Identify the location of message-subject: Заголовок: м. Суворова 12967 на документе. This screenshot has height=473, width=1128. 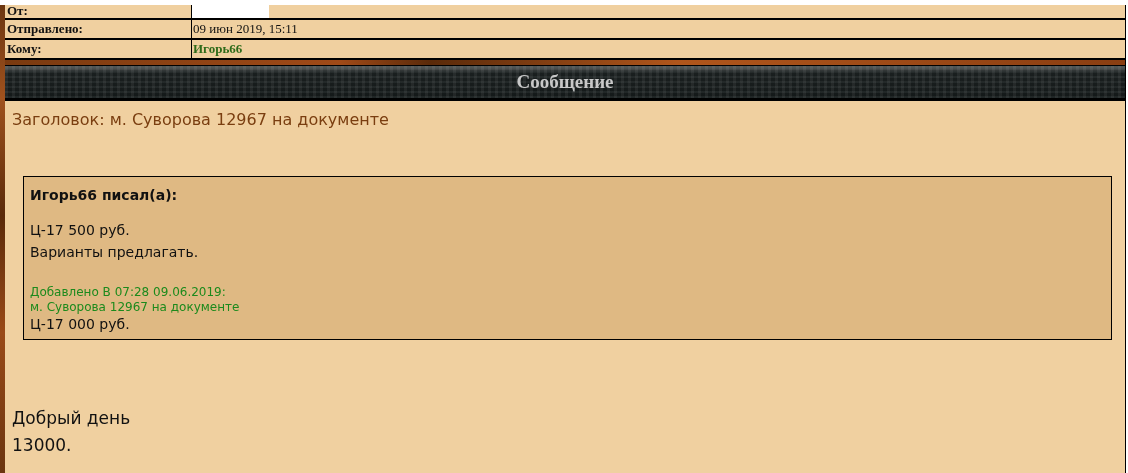
(201, 120).